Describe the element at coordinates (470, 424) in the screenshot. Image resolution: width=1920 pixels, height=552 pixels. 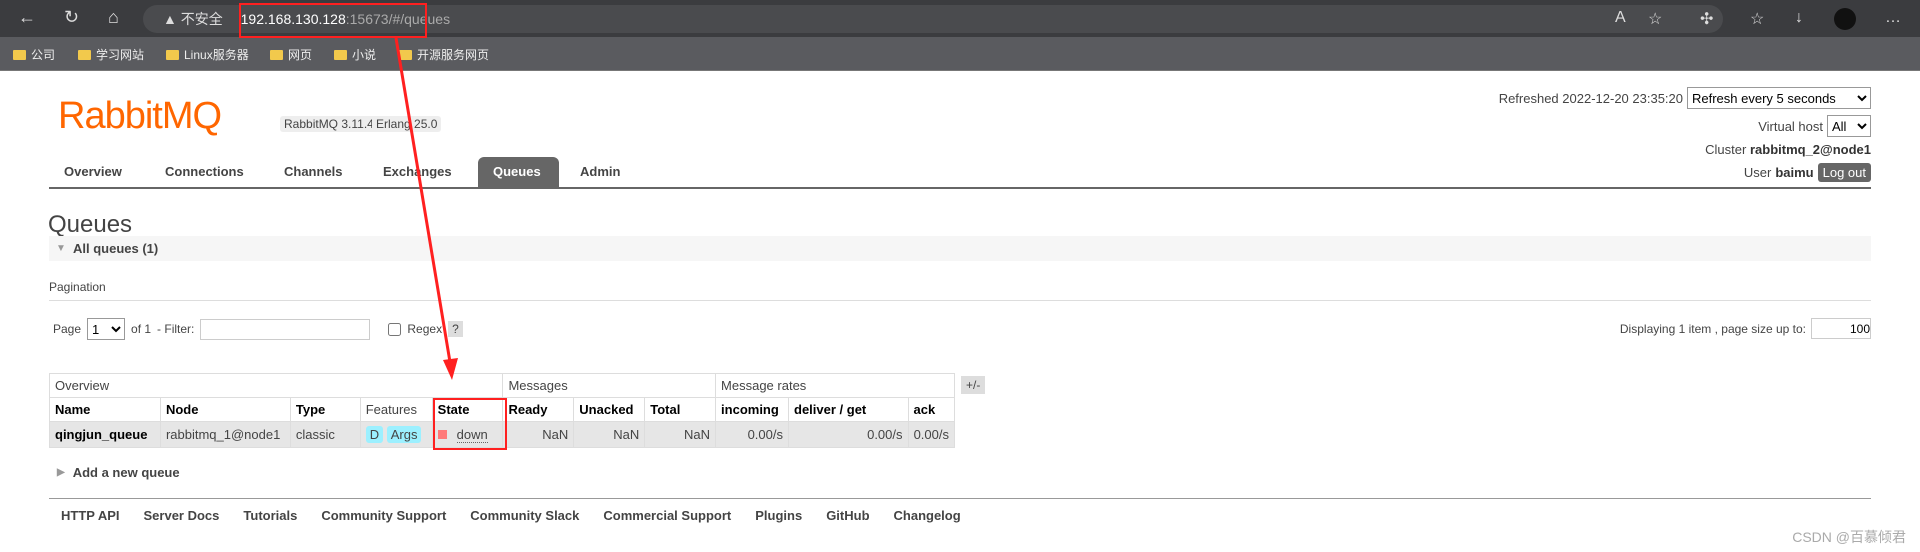
I see `state-highlight-box` at that location.